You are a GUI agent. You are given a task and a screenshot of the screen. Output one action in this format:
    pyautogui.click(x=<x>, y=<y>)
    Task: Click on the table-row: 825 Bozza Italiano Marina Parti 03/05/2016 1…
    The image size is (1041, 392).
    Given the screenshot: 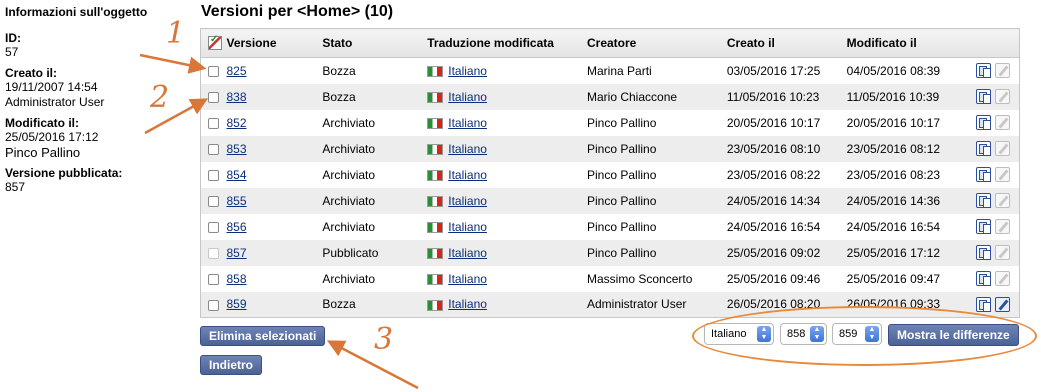 What is the action you would take?
    pyautogui.click(x=610, y=70)
    